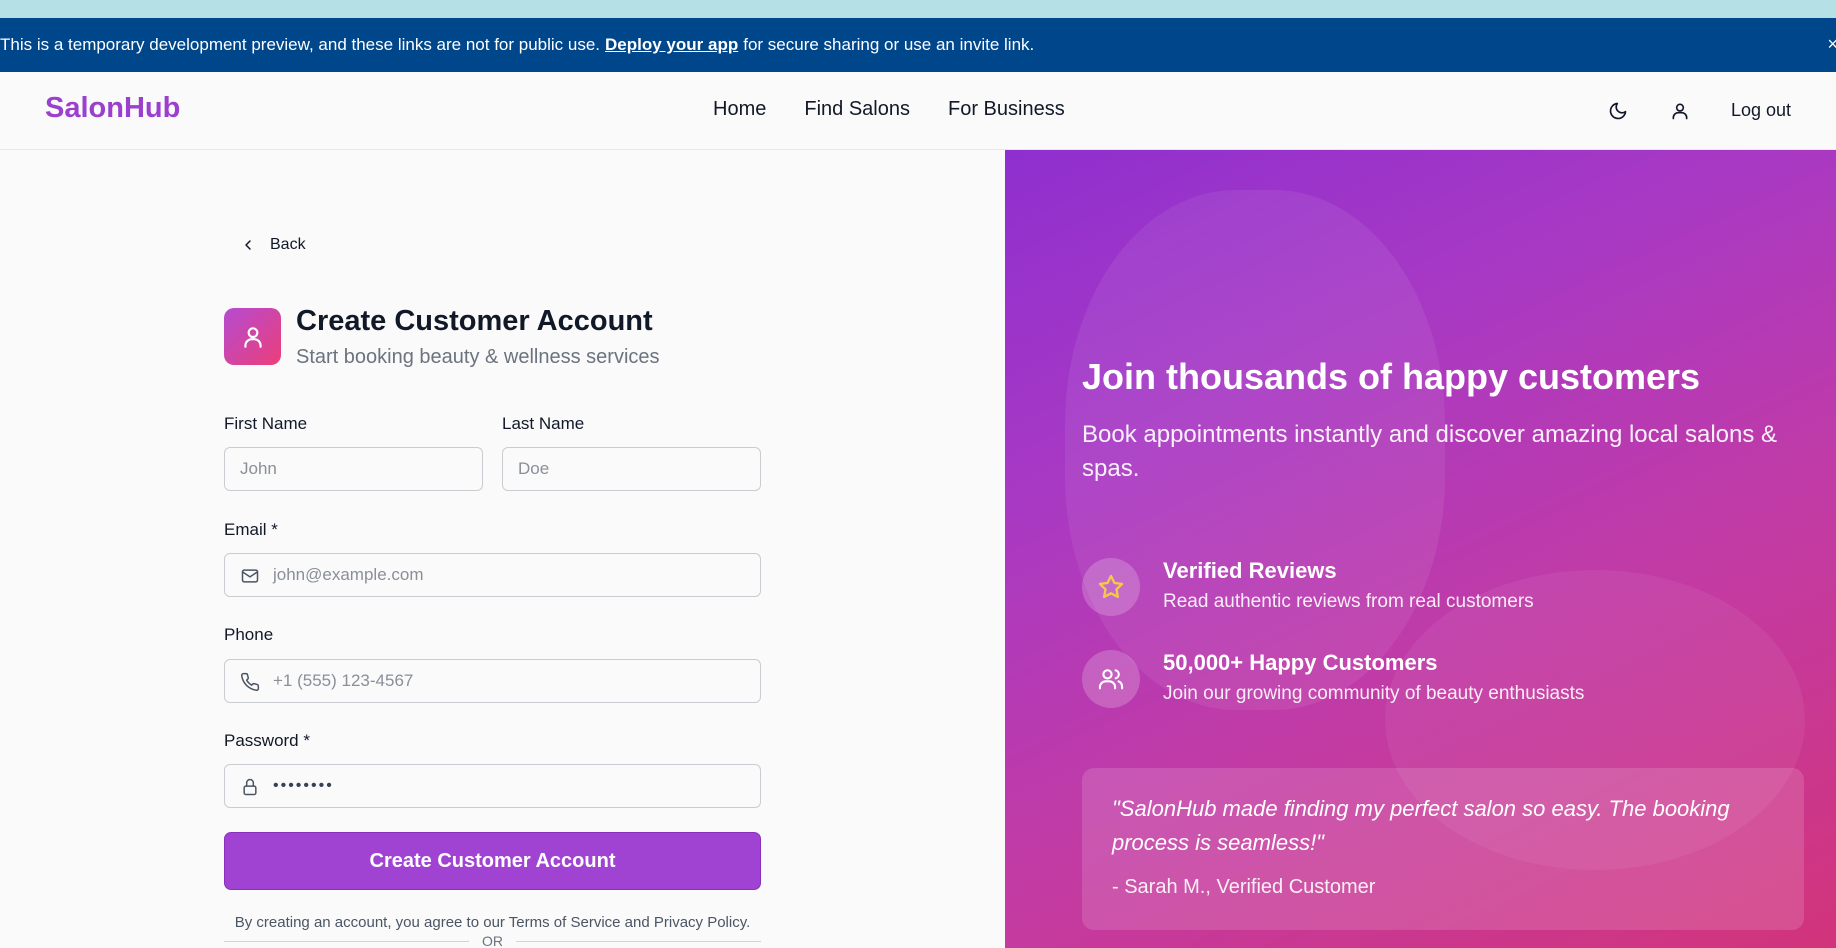 The image size is (1836, 948). What do you see at coordinates (266, 423) in the screenshot?
I see `first-name-label: First Name` at bounding box center [266, 423].